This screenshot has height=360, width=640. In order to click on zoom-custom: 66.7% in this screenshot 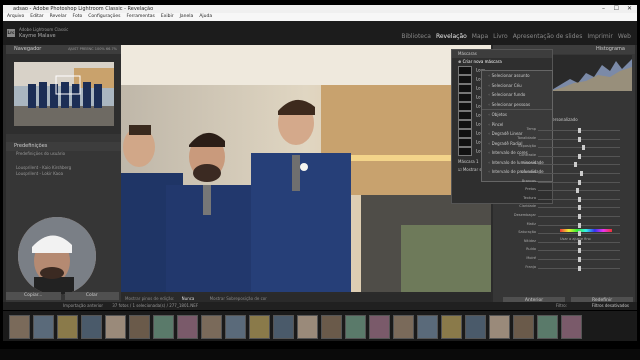, I will do `click(111, 49)`.